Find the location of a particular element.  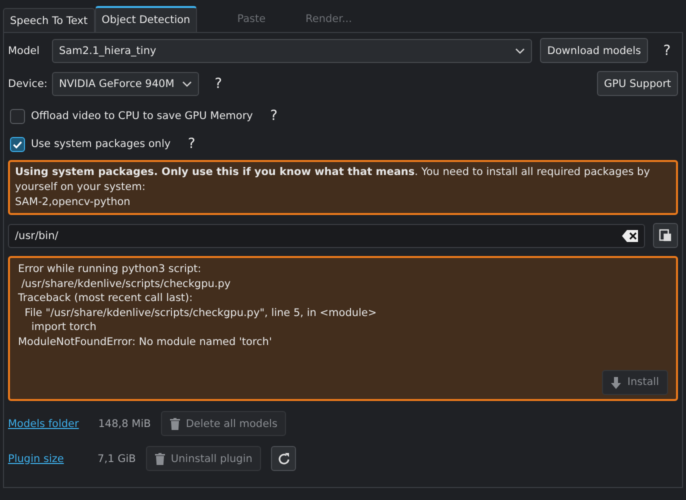

warning-text: Using system packages. Only use this if you know what that means. You need to install all required packages by yourself on your system: is located at coordinates (333, 180).